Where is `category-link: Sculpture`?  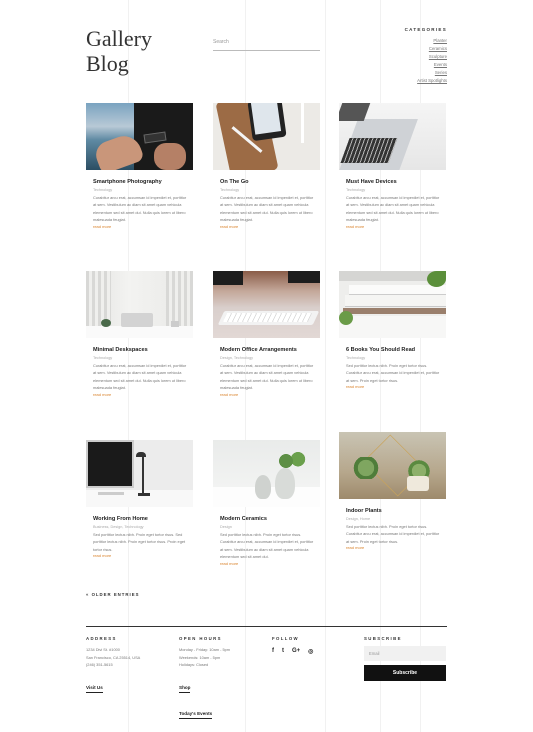
category-link: Sculpture is located at coordinates (413, 57).